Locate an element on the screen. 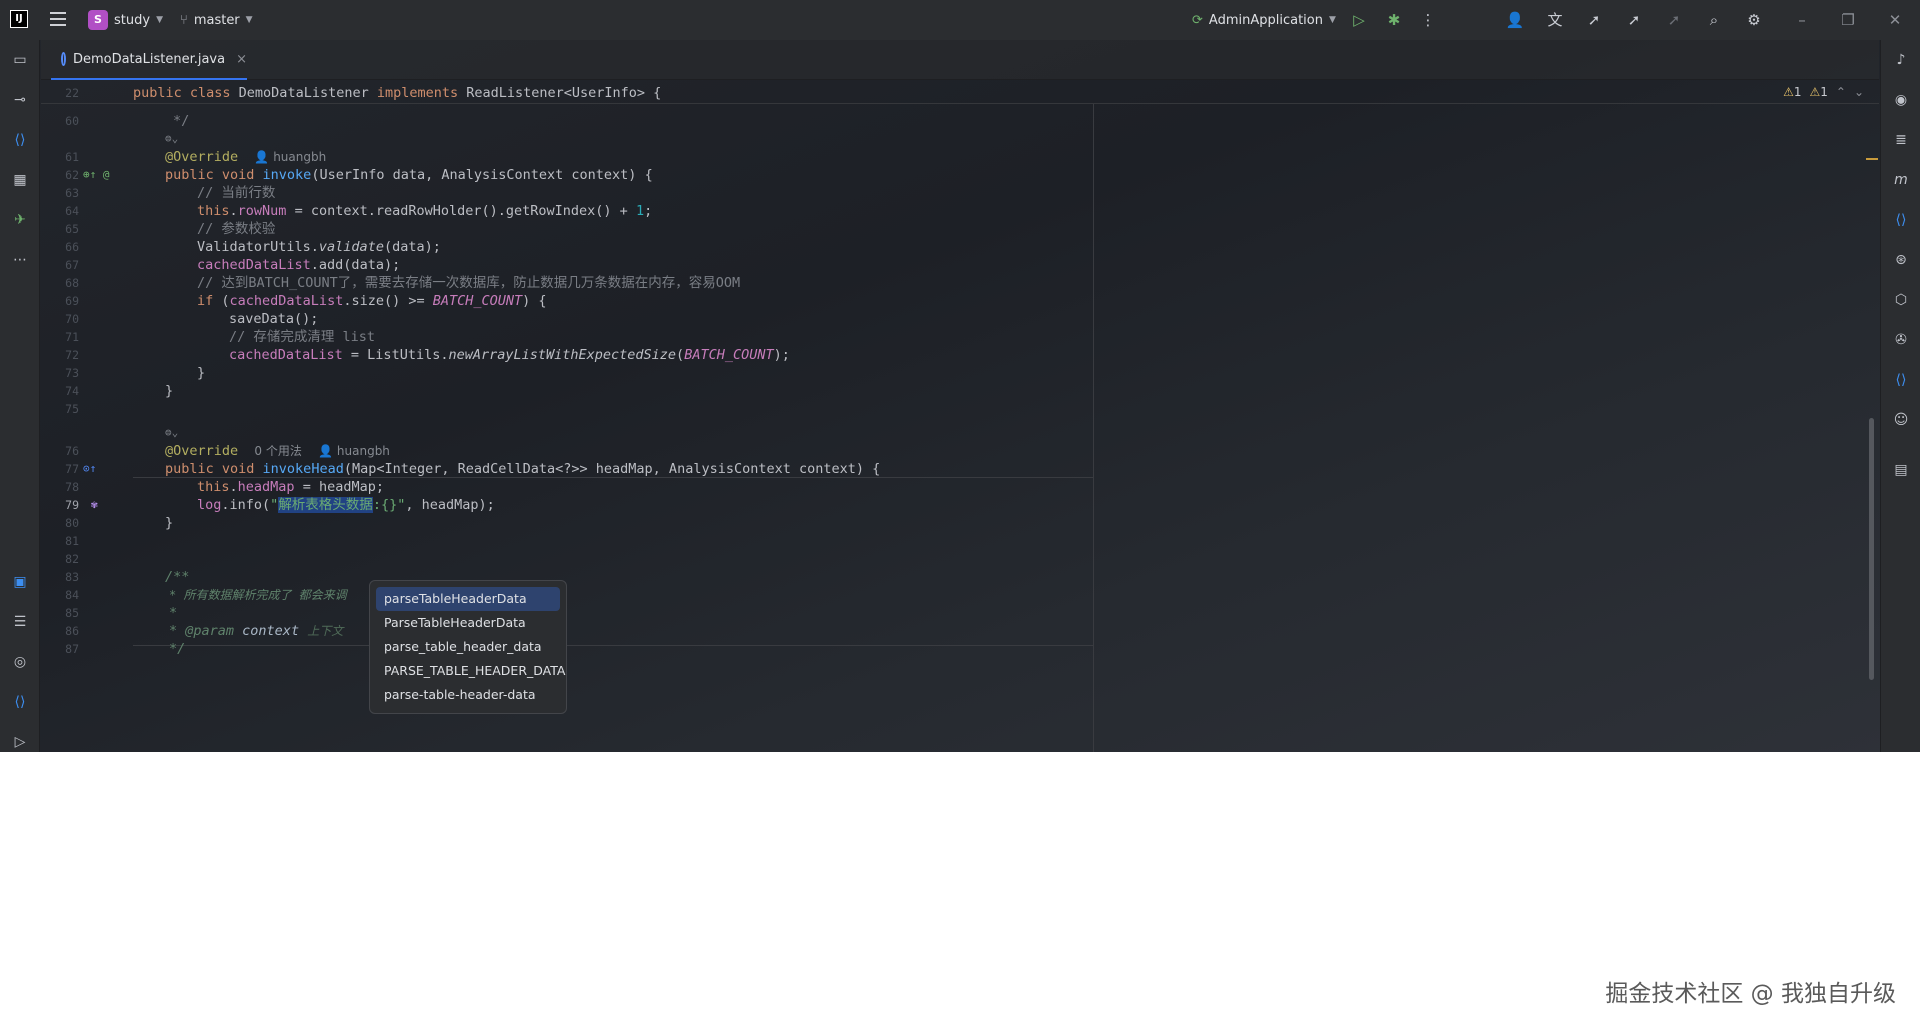  tab-demodatalistener: DemoDataListener.java × is located at coordinates (149, 60).